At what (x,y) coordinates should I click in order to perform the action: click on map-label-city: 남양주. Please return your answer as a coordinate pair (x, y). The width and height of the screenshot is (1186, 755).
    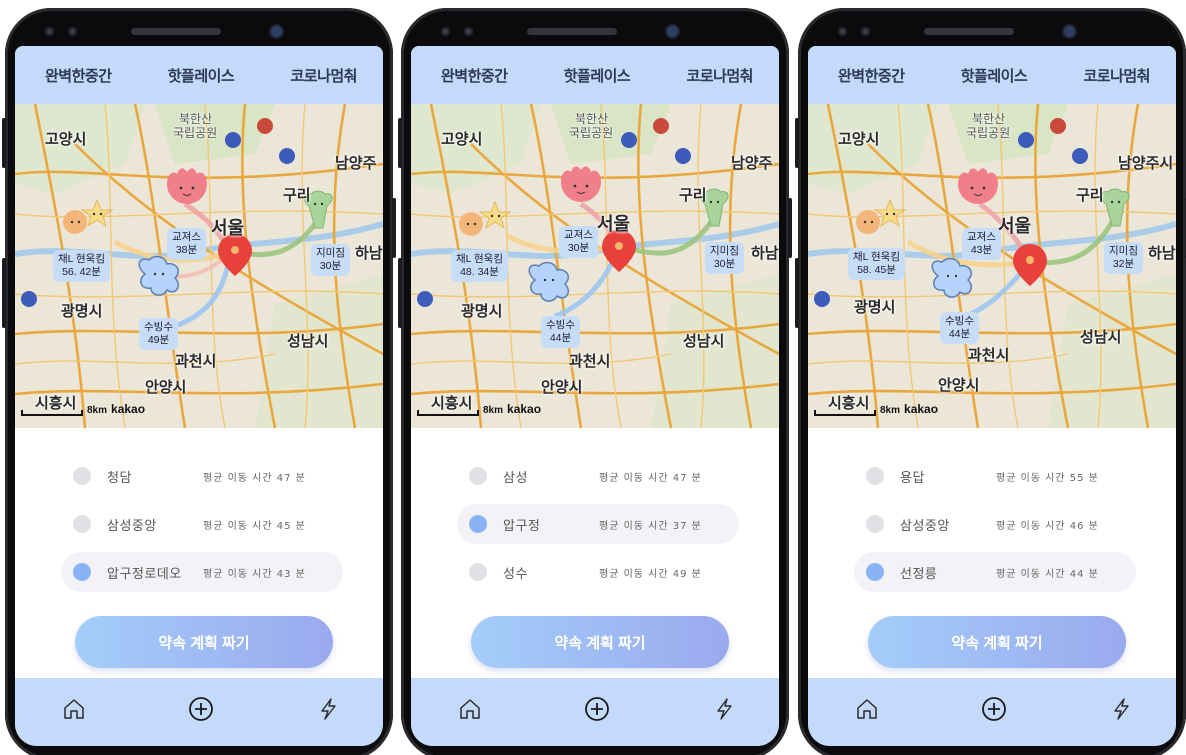
    Looking at the image, I should click on (356, 163).